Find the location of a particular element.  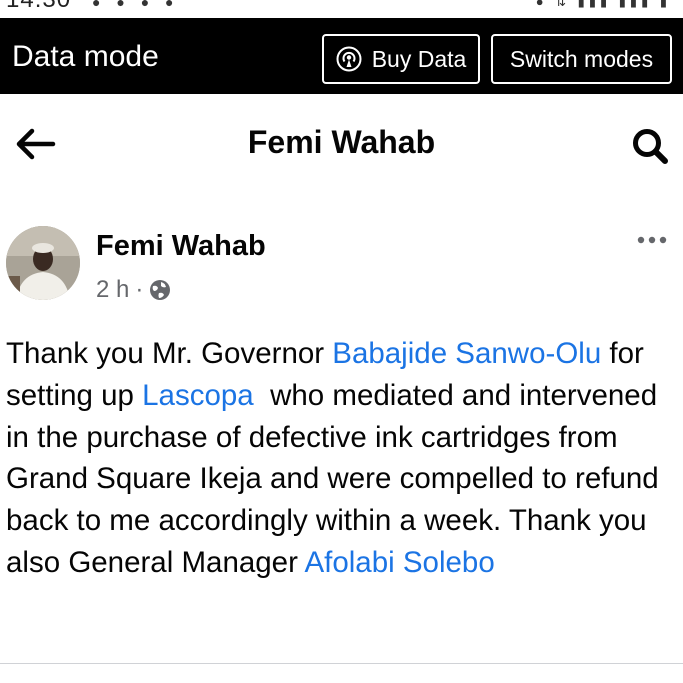

status-bar: 14:30 ● ● ● ● ● ⇅ ▮▮▮ ▮▮▮ ▮ is located at coordinates (341, 9).